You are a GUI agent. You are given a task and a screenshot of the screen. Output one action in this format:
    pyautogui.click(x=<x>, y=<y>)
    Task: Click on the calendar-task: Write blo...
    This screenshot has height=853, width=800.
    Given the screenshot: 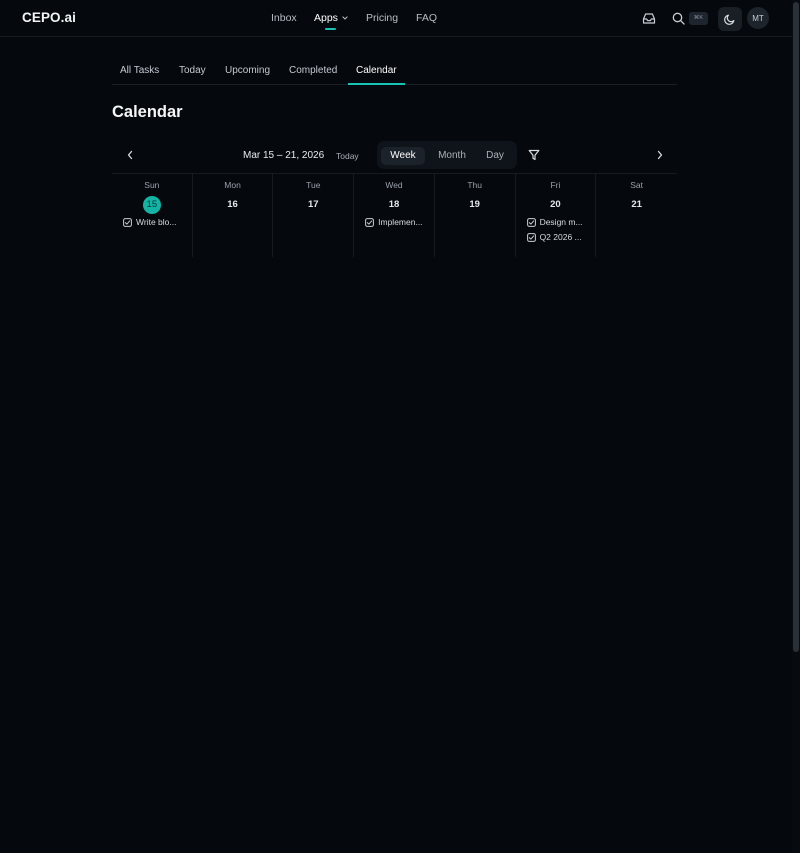 What is the action you would take?
    pyautogui.click(x=154, y=222)
    